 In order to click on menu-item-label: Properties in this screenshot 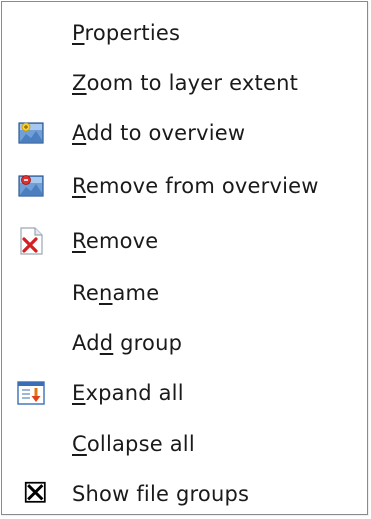, I will do `click(126, 32)`.